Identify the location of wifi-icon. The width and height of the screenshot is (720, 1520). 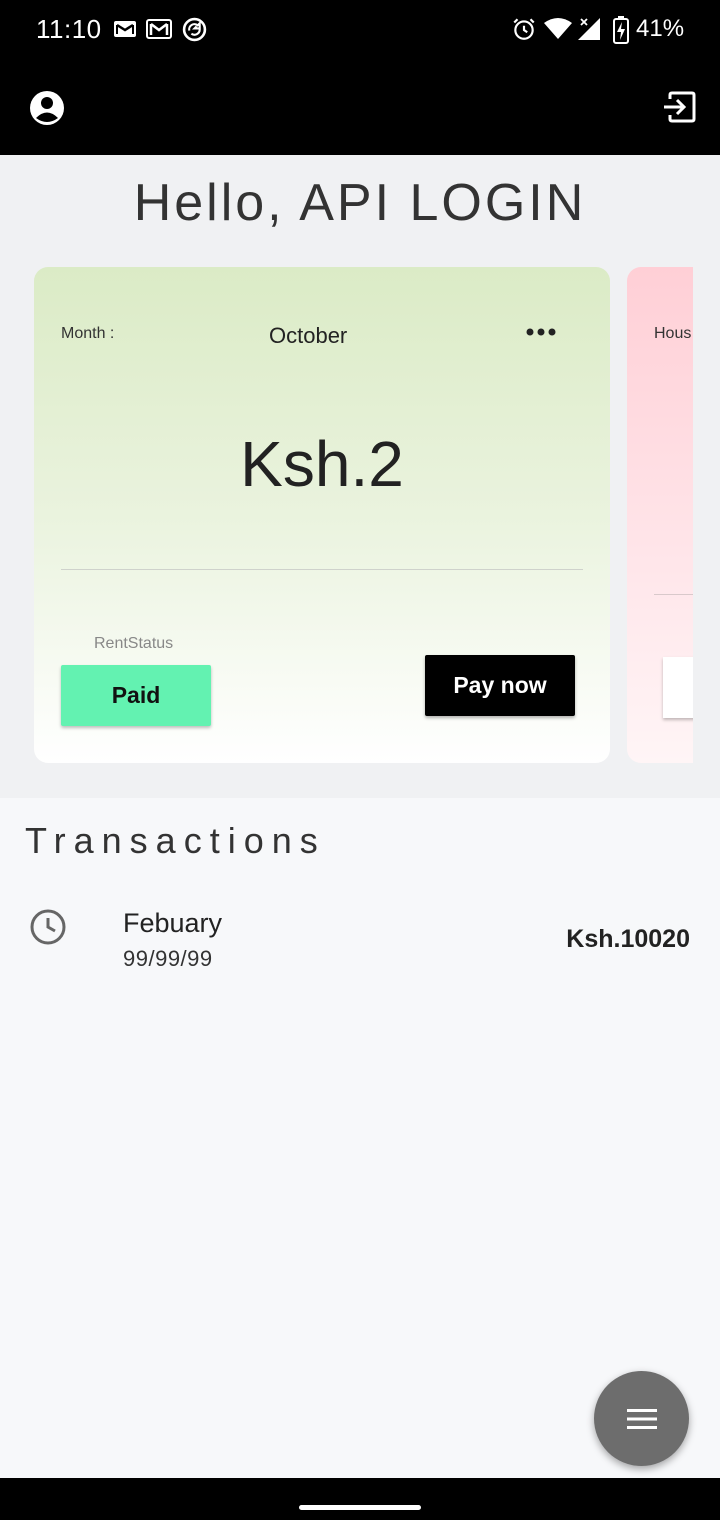
(558, 28).